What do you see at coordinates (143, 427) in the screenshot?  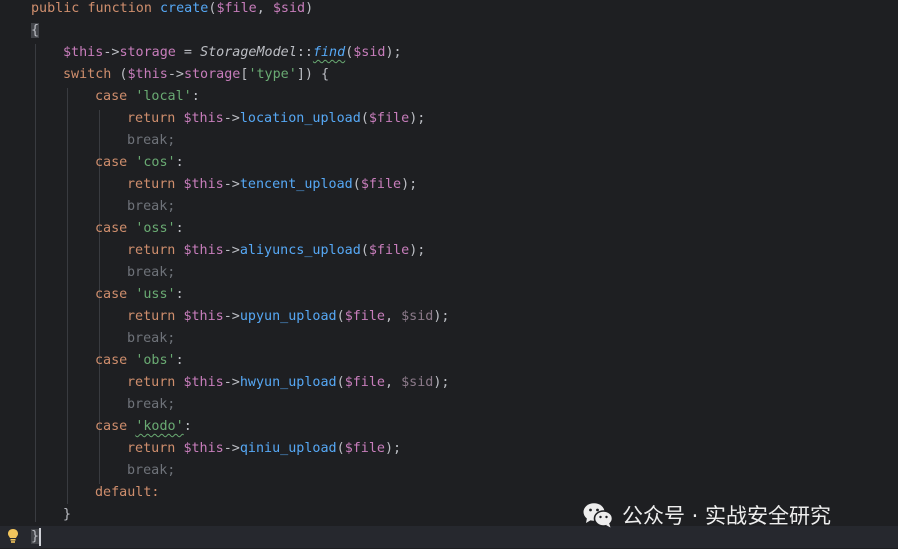 I see `code-line-case: case 'kodo':` at bounding box center [143, 427].